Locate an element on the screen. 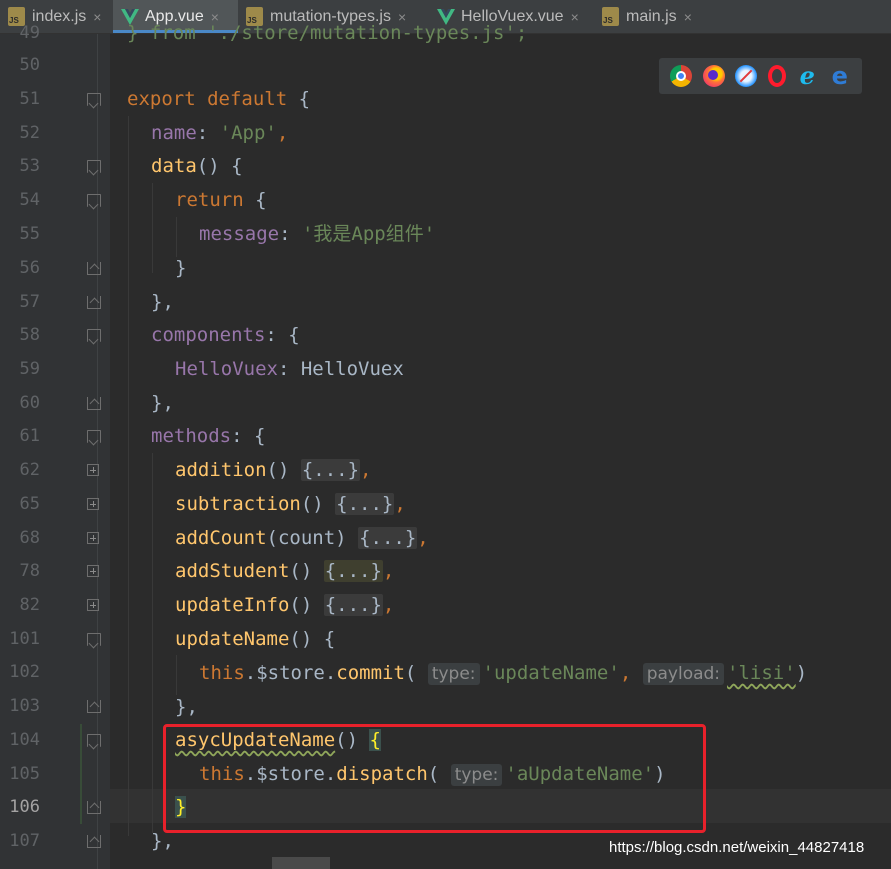  line-number: 59 is located at coordinates (29, 369).